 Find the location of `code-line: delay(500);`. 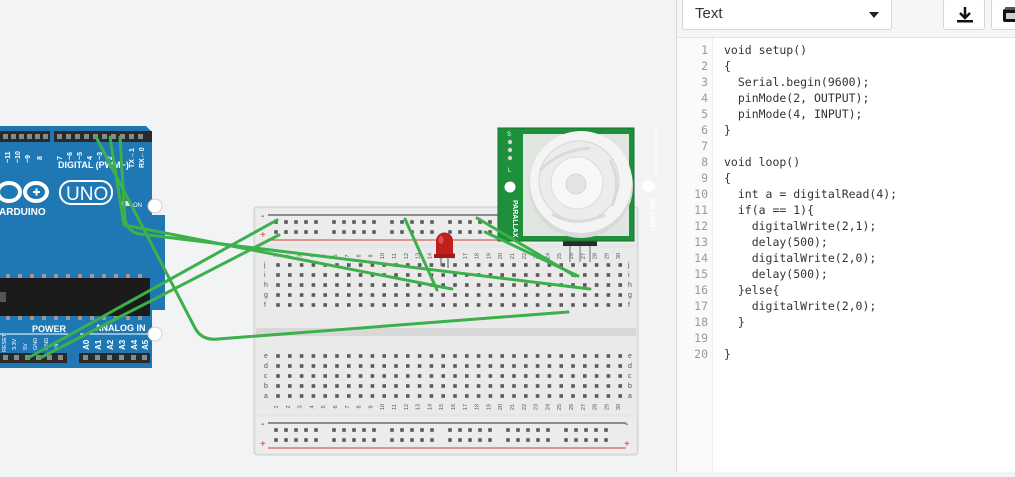

code-line: delay(500); is located at coordinates (776, 242).